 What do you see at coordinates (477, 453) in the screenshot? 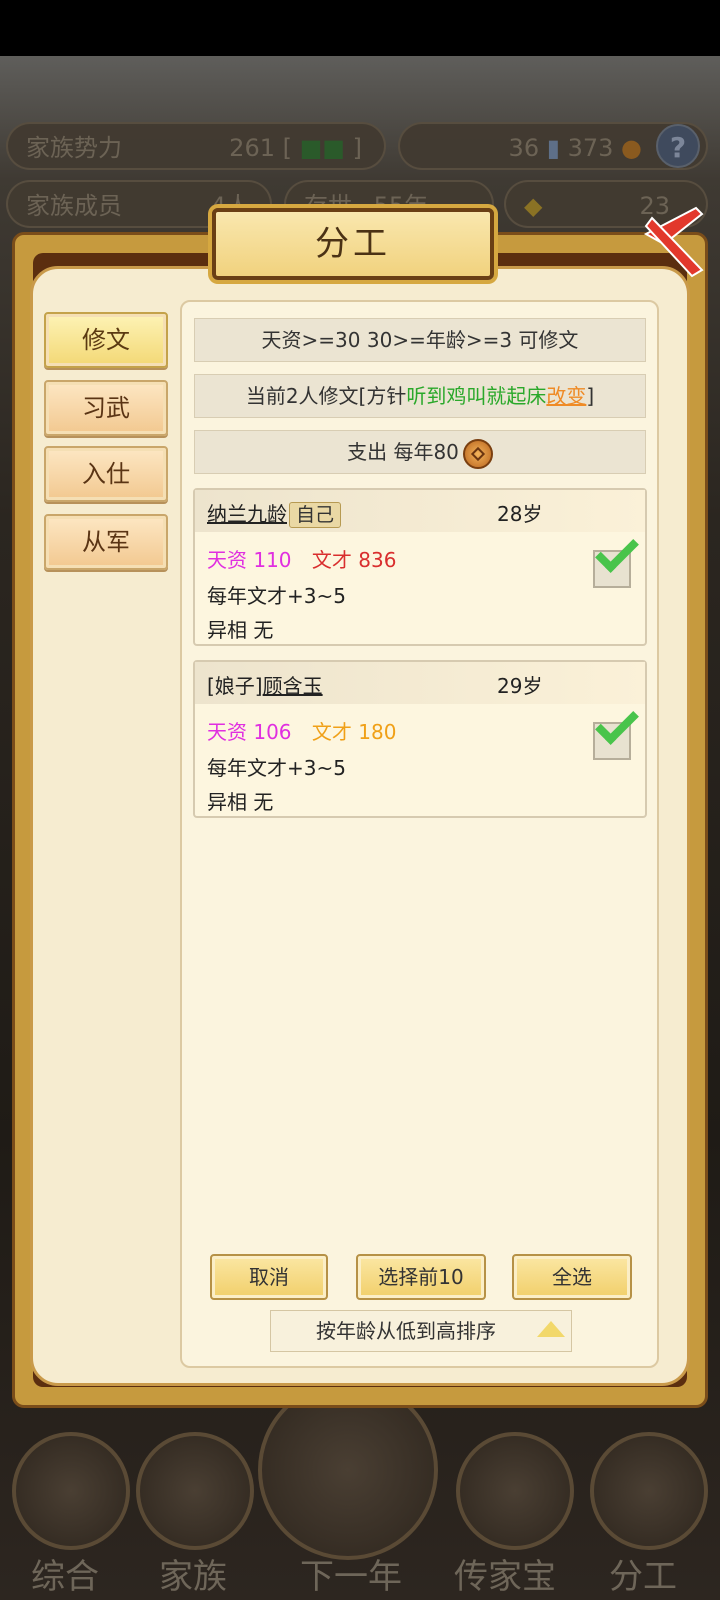
I see `coin-icon` at bounding box center [477, 453].